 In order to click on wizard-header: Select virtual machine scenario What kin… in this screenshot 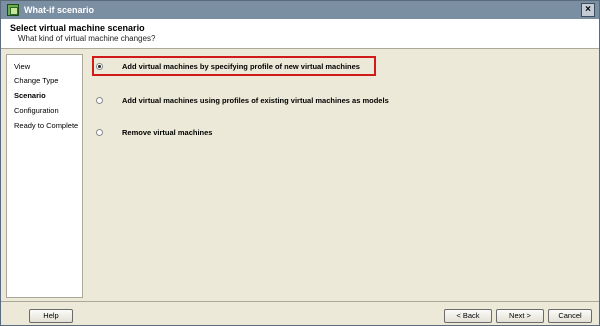, I will do `click(300, 34)`.